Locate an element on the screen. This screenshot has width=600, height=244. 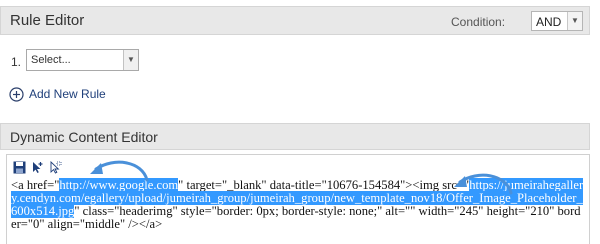
condition-select: AND ▼ is located at coordinates (557, 21).